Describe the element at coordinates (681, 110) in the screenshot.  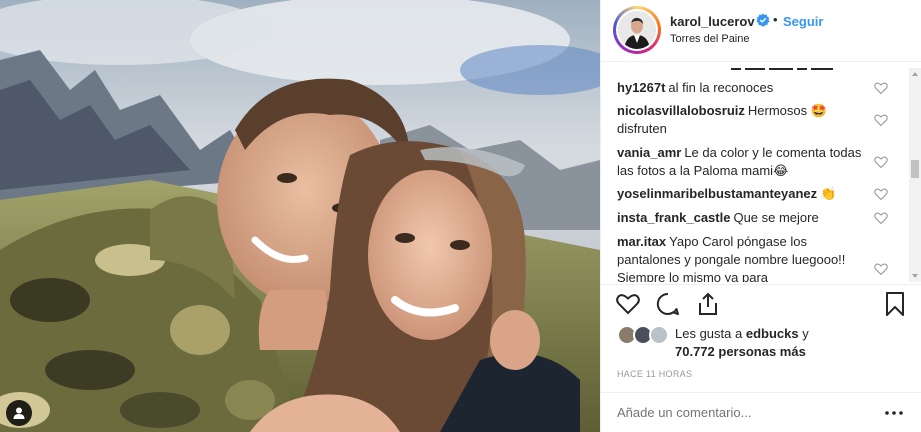
I see `comment-username: nicolasvillalobosruiz` at that location.